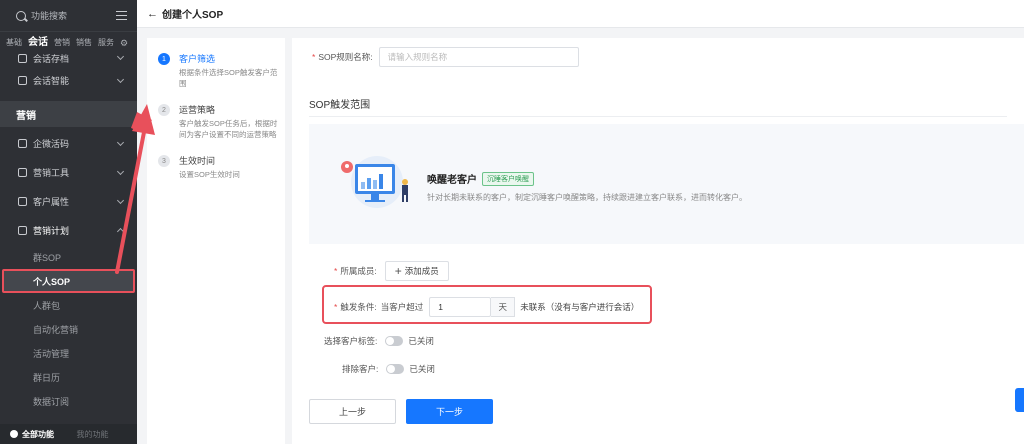  What do you see at coordinates (421, 271) in the screenshot?
I see `add-member-label: 添加成员` at bounding box center [421, 271].